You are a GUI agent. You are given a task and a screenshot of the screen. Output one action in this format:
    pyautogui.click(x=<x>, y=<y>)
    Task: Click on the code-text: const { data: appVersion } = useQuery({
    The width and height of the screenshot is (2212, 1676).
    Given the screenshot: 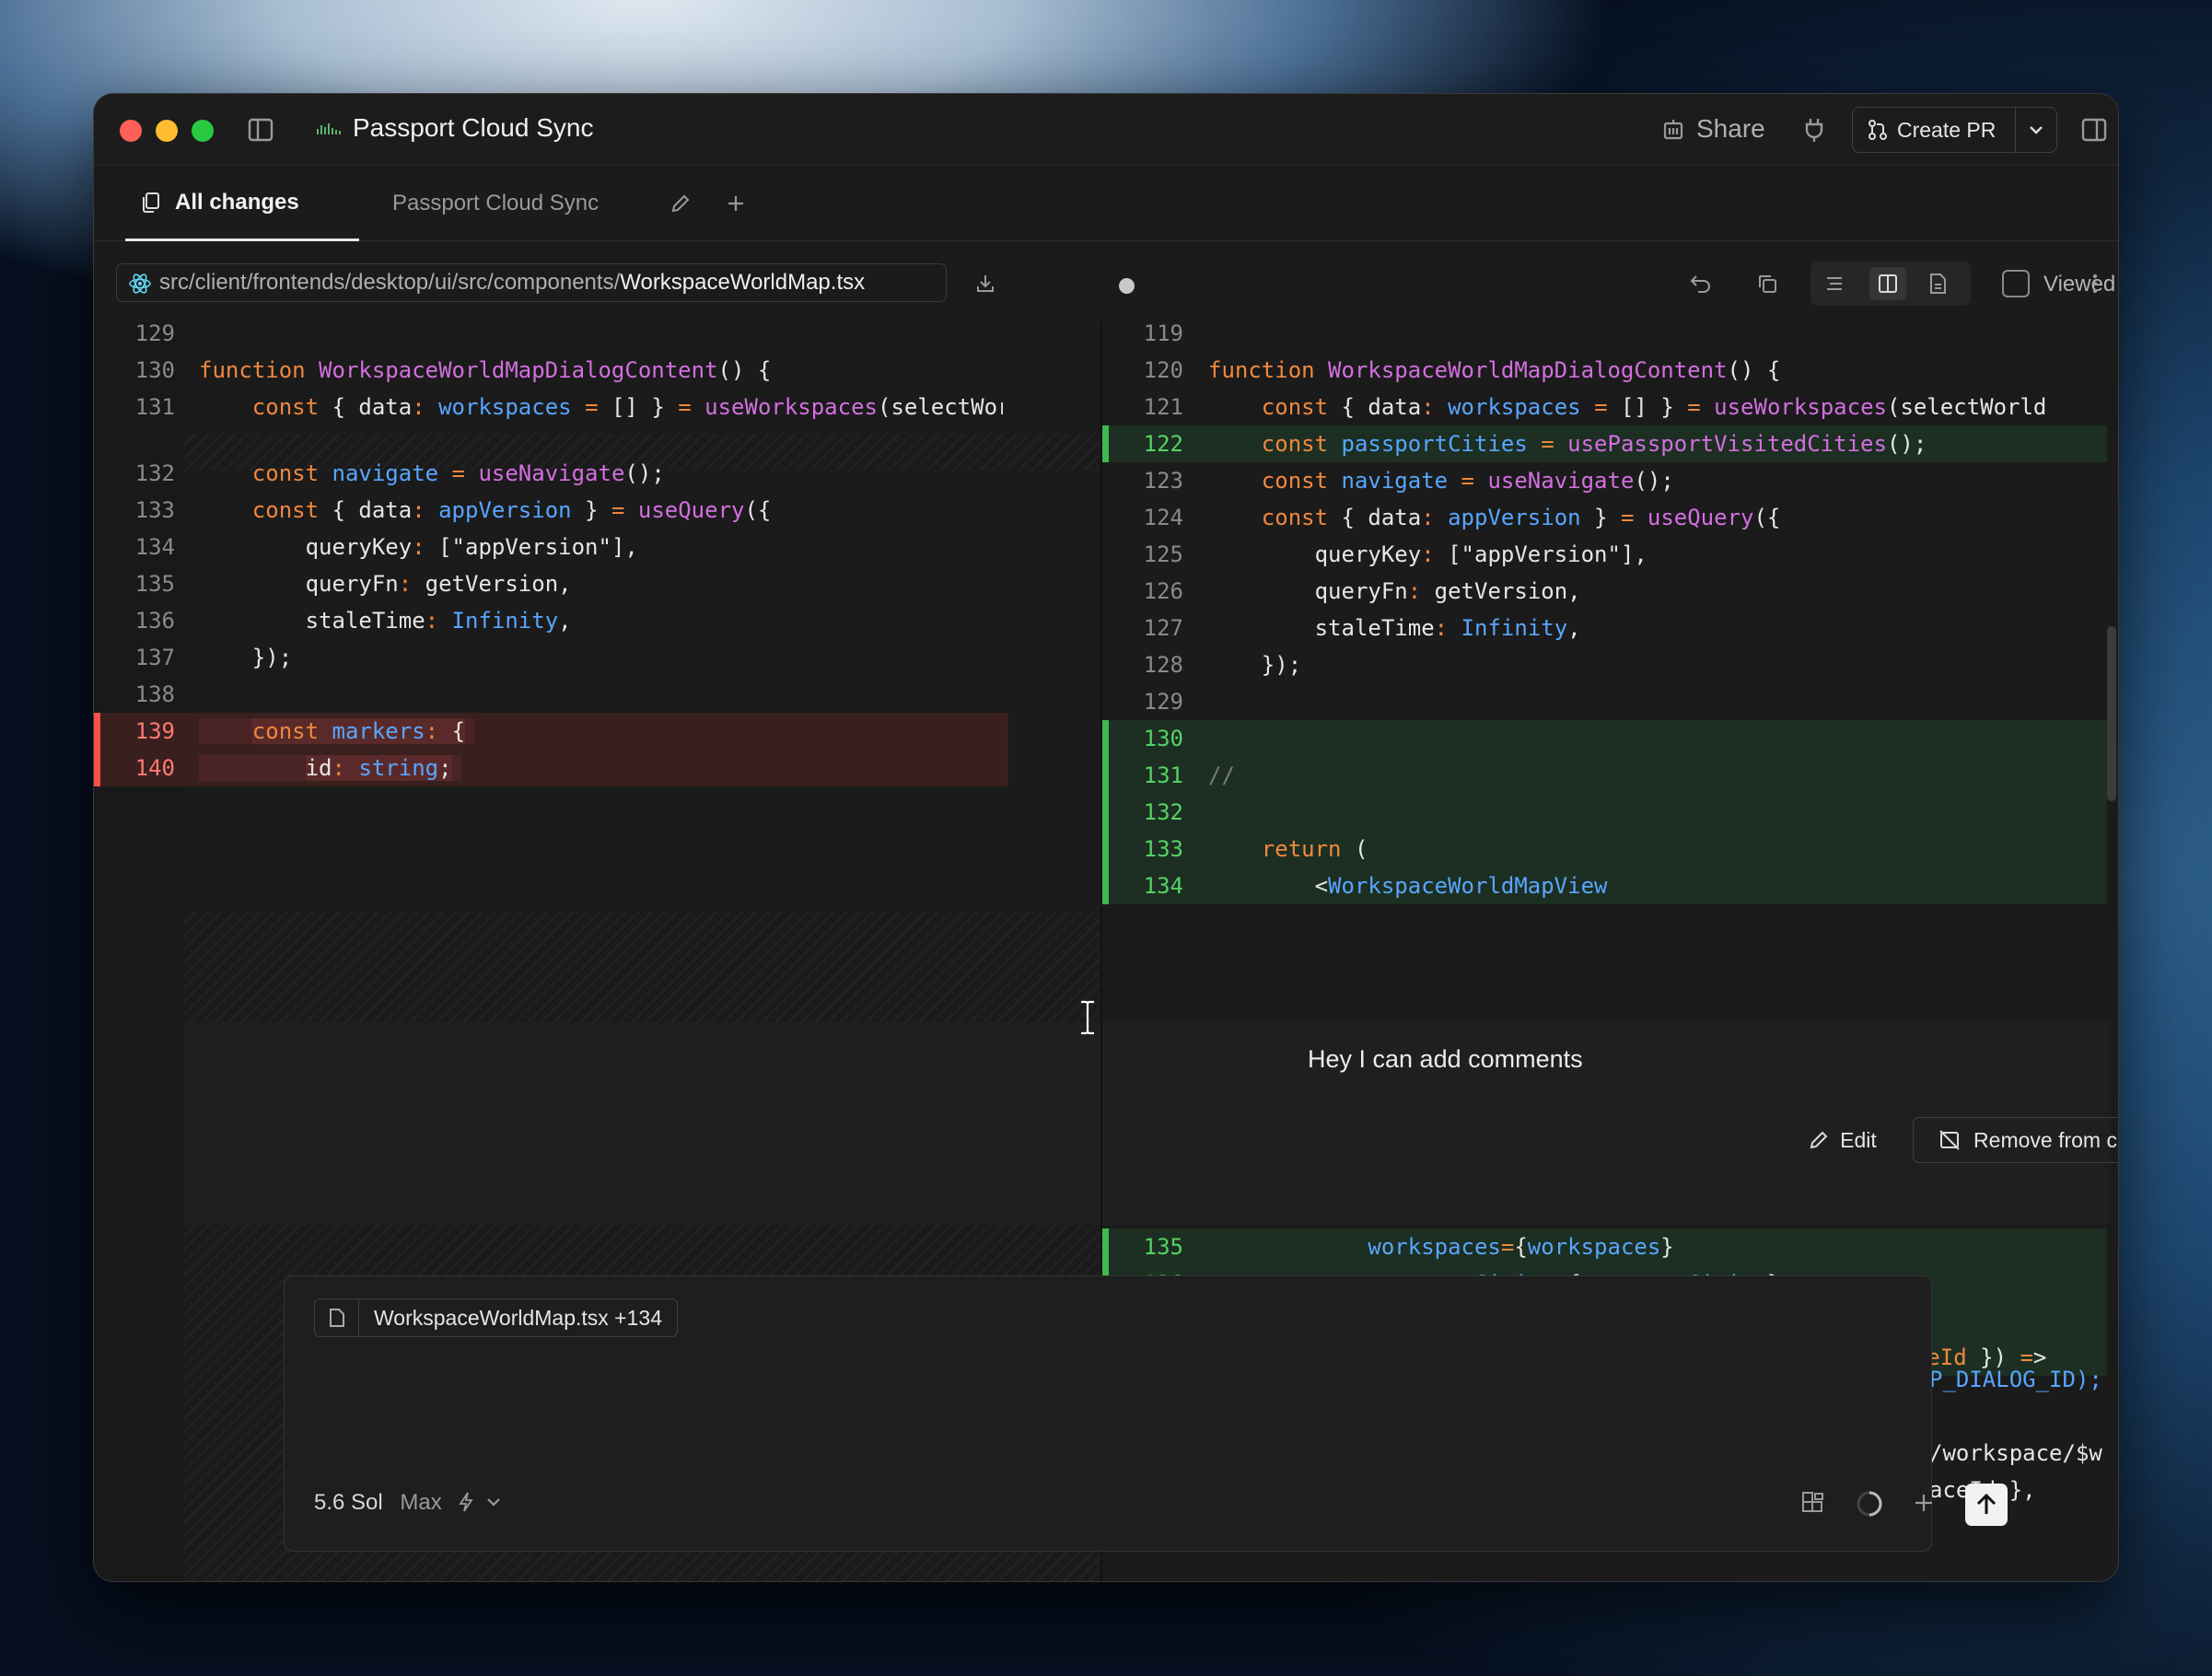 What is the action you would take?
    pyautogui.click(x=1521, y=517)
    